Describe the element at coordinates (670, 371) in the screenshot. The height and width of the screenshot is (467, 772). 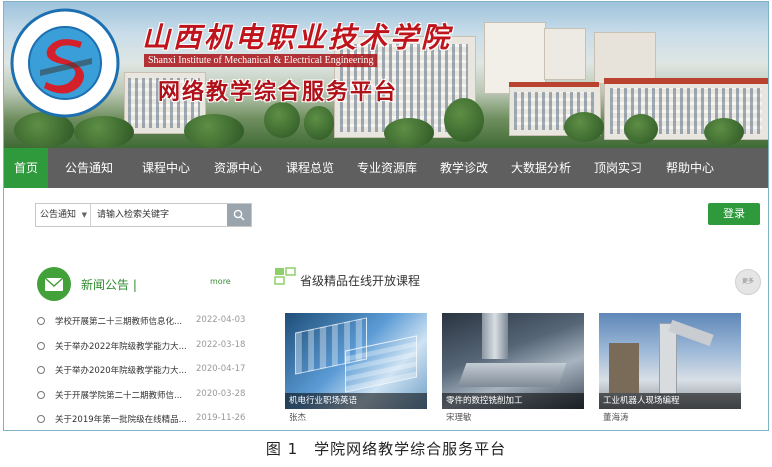
I see `course-card: 工业机器人现场编程 董海涛` at that location.